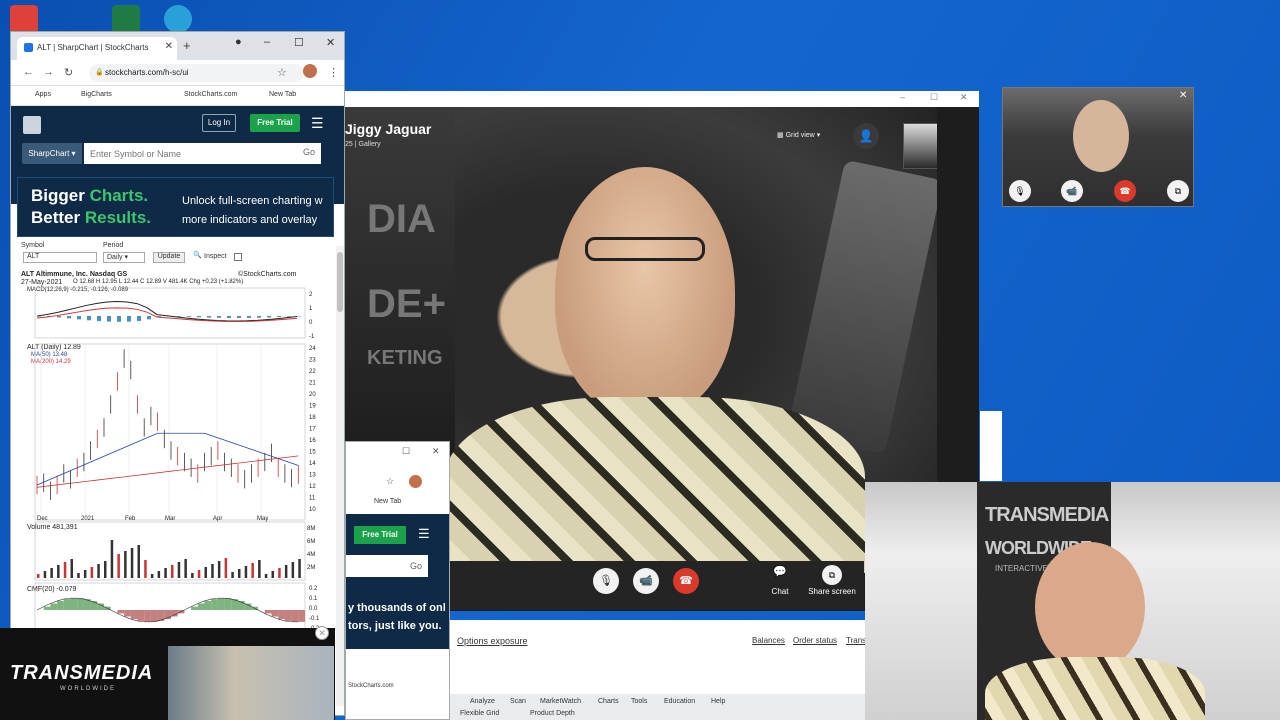 The image size is (1280, 720). Describe the element at coordinates (608, 701) in the screenshot. I see `menu-charts: Charts` at that location.